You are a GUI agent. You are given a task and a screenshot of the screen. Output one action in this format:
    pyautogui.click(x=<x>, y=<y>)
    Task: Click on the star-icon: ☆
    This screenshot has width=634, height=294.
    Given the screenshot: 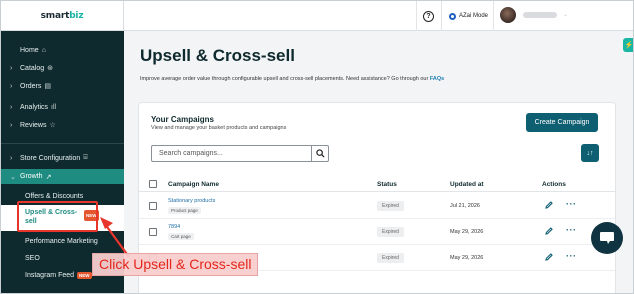 What is the action you would take?
    pyautogui.click(x=52, y=125)
    